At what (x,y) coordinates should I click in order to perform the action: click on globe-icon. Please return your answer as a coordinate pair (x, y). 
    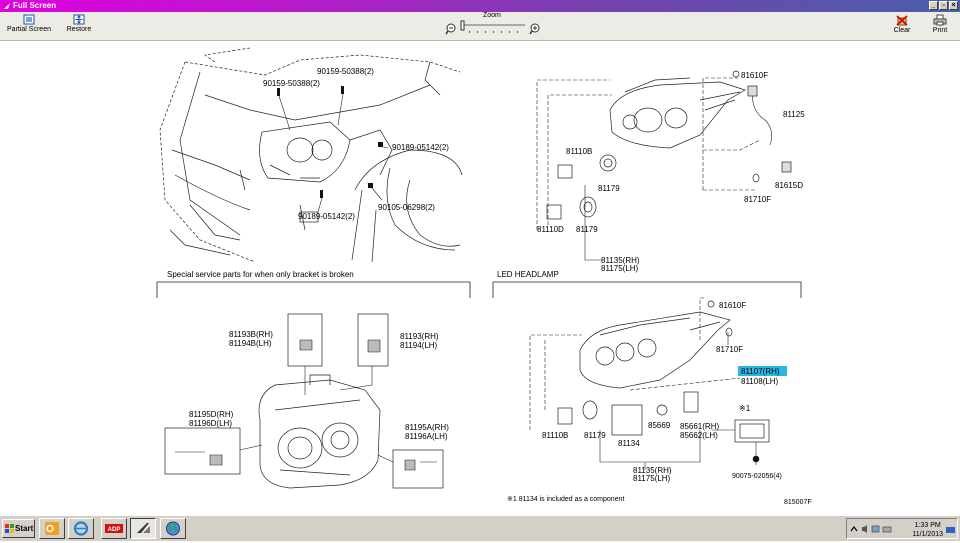
    Looking at the image, I should click on (173, 528).